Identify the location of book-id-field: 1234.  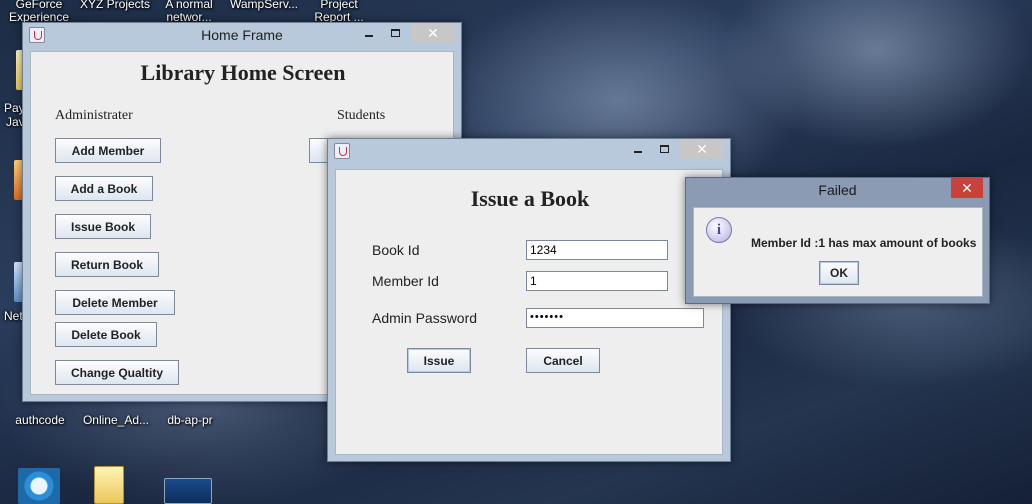
(597, 250).